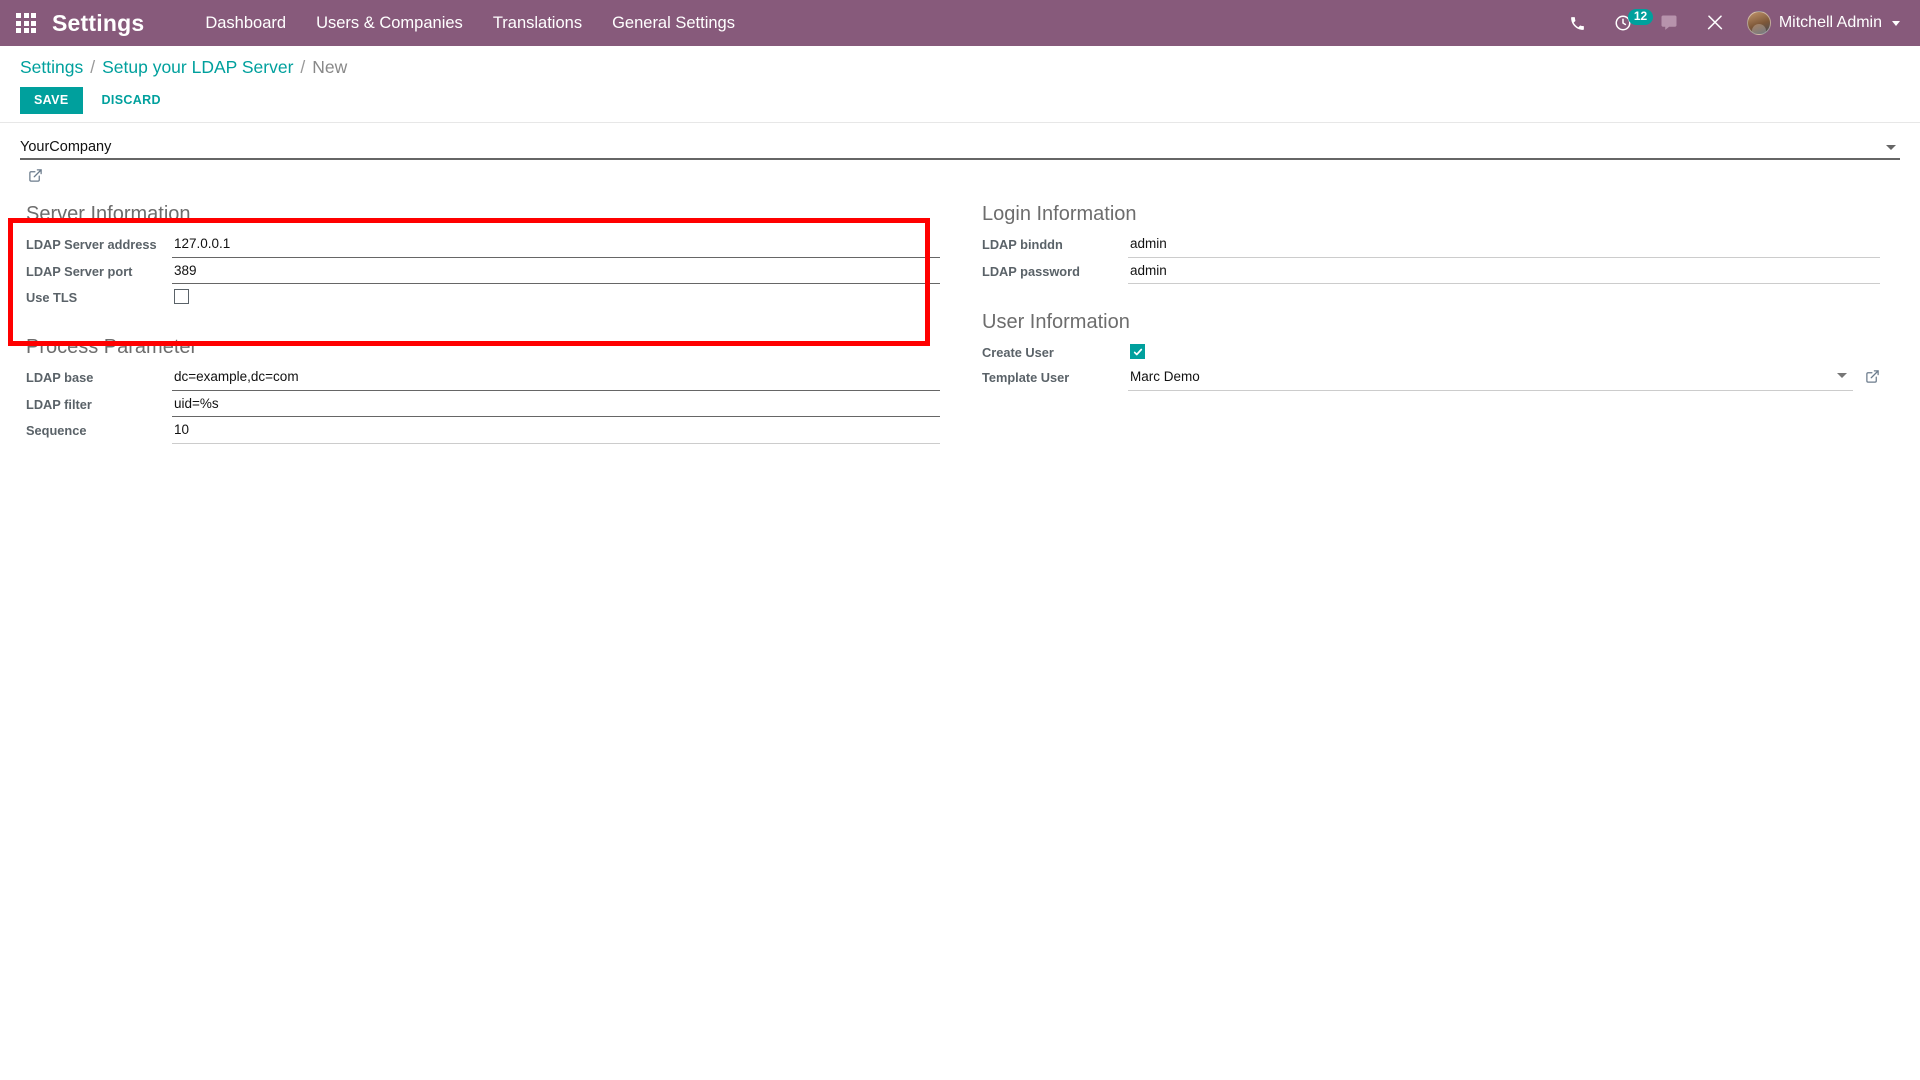  Describe the element at coordinates (1031, 271) in the screenshot. I see `label-ldap-password: LDAP password` at that location.